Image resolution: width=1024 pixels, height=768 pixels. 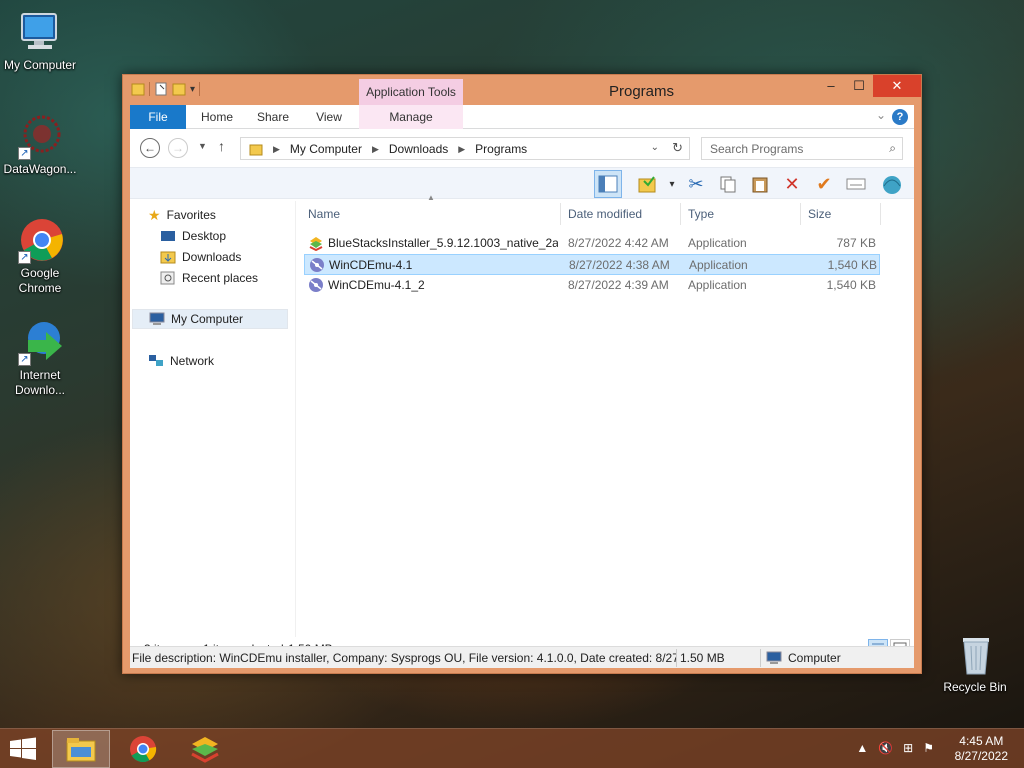 What do you see at coordinates (831, 86) in the screenshot?
I see `minimize-button: –` at bounding box center [831, 86].